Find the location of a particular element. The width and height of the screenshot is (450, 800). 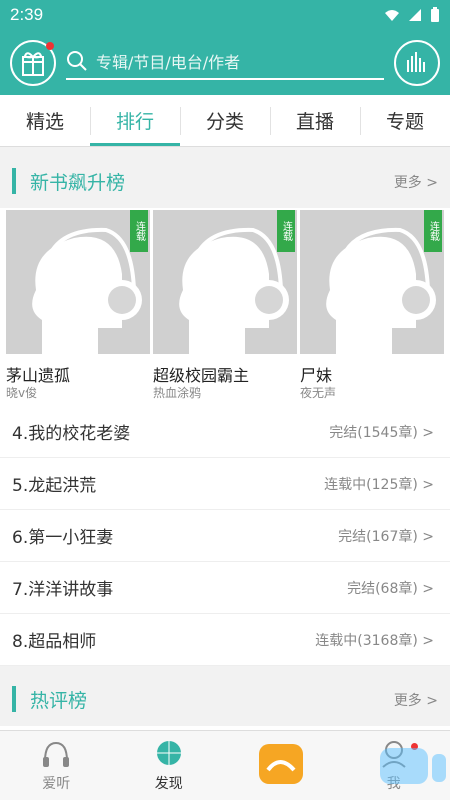

book-title: 4.我的校花老婆 is located at coordinates (71, 434).